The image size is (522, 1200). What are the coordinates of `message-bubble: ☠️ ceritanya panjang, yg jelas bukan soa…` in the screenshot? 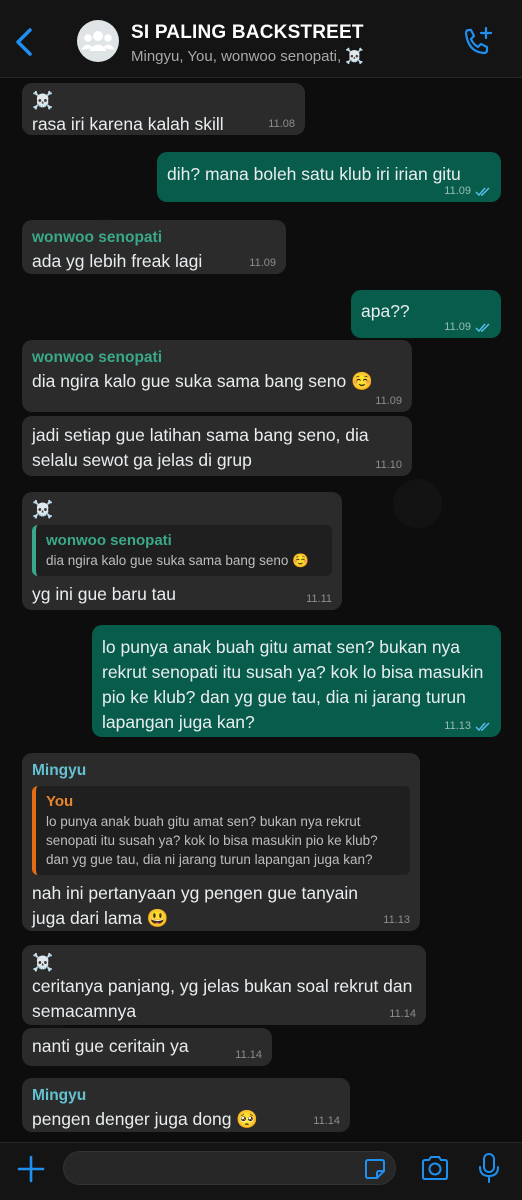 It's located at (224, 985).